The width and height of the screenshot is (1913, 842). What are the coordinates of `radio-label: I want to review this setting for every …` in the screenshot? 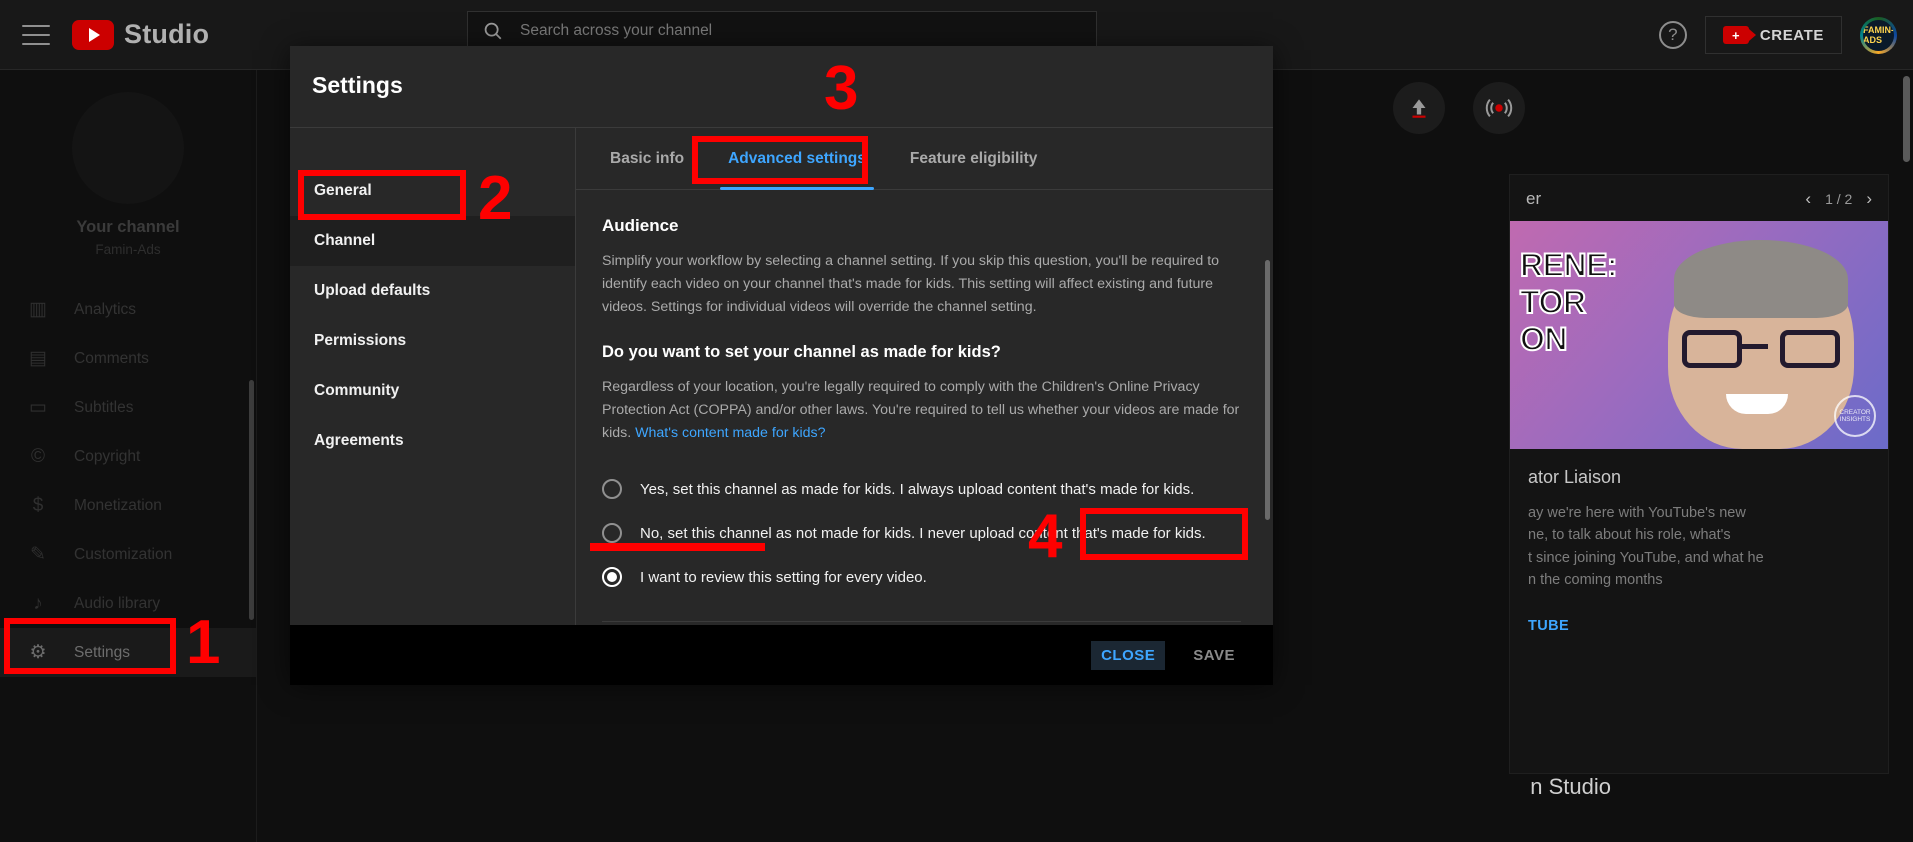 It's located at (783, 577).